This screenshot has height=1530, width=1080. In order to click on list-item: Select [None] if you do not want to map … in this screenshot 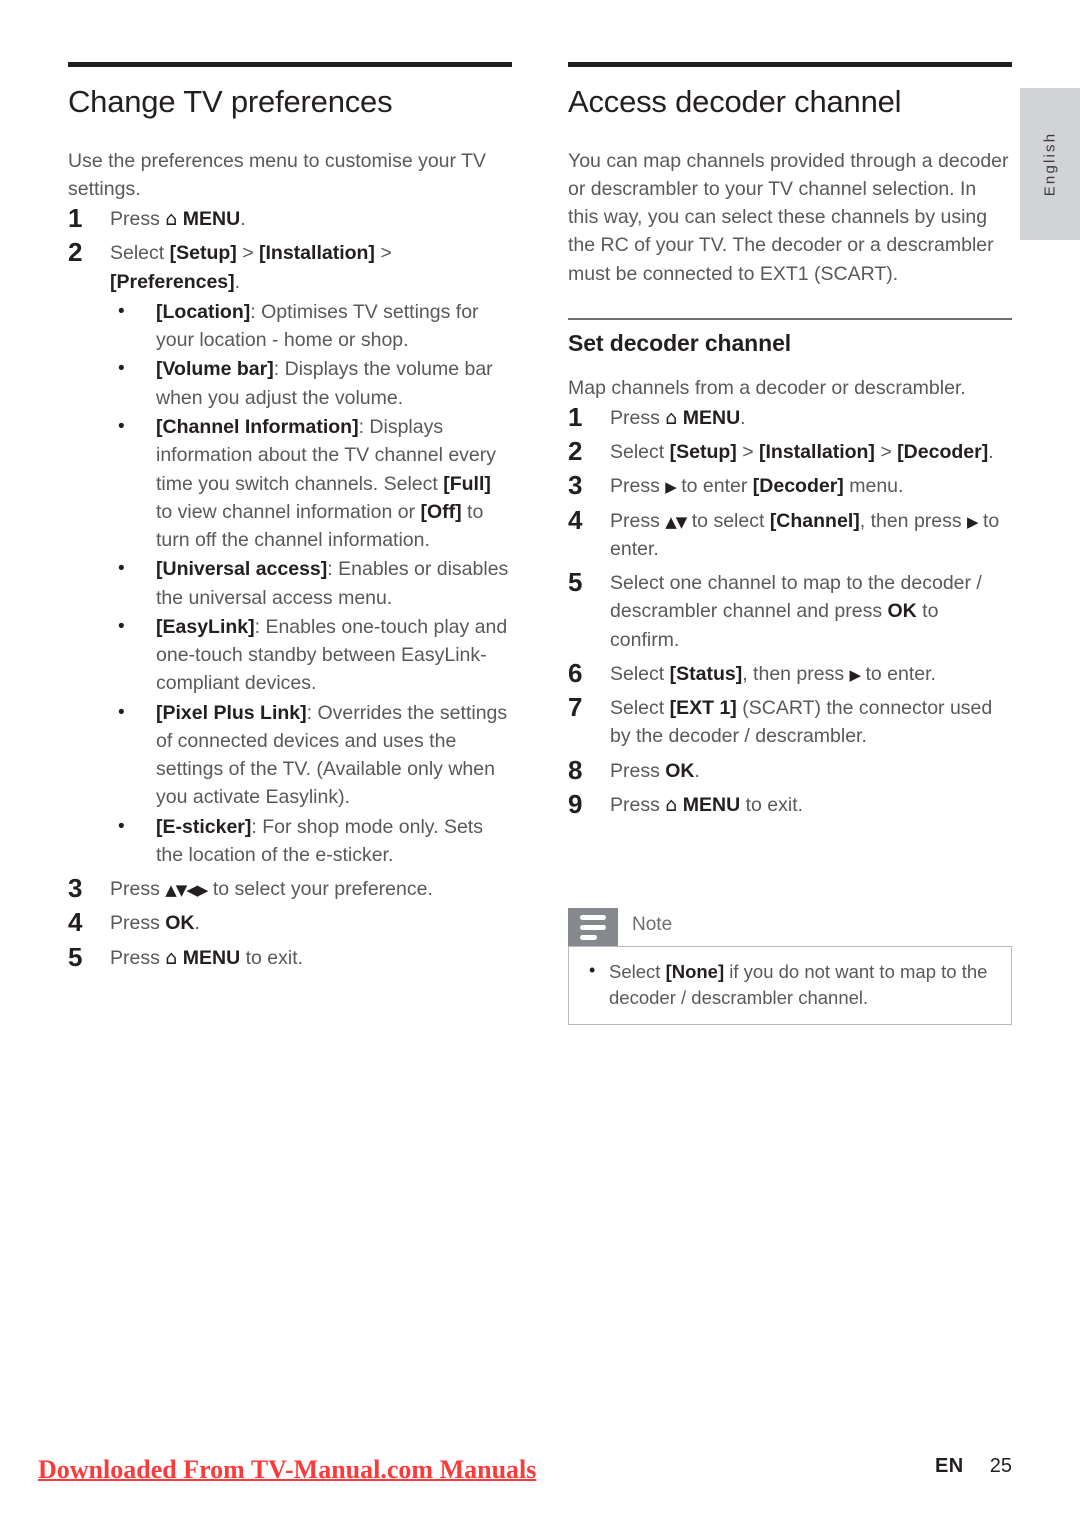, I will do `click(790, 984)`.